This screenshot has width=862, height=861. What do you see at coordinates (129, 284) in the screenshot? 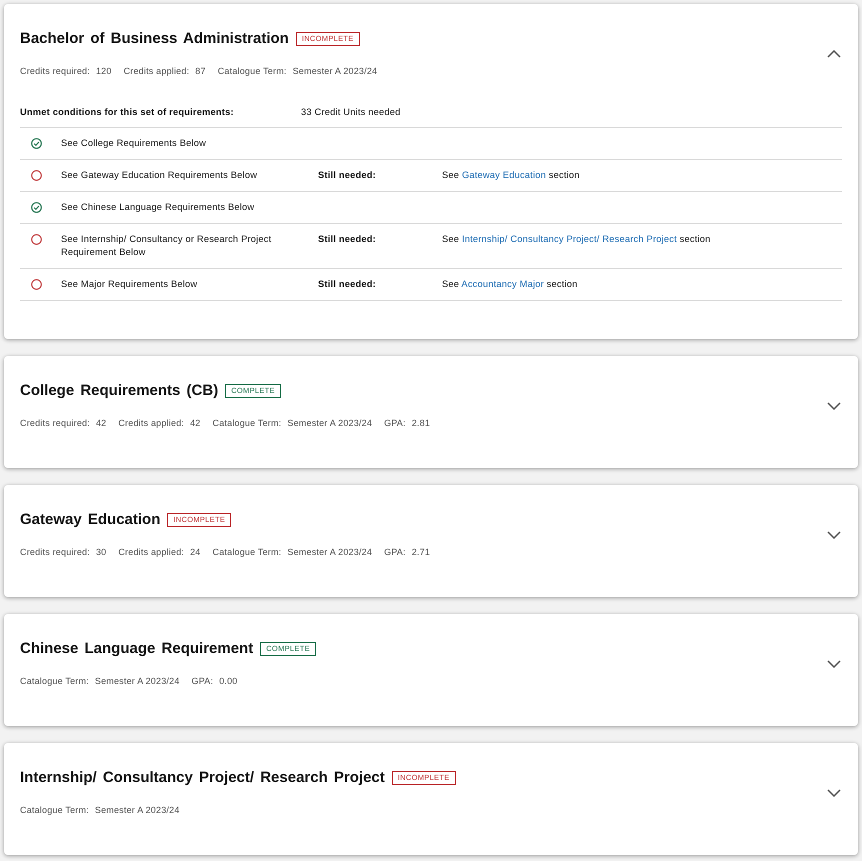
I see `requirement-text: See Major Requirements Below` at bounding box center [129, 284].